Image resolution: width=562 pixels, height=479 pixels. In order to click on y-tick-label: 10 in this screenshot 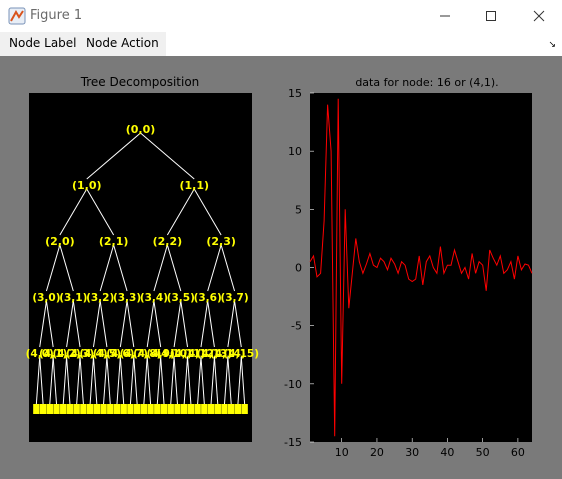, I will do `click(295, 151)`.